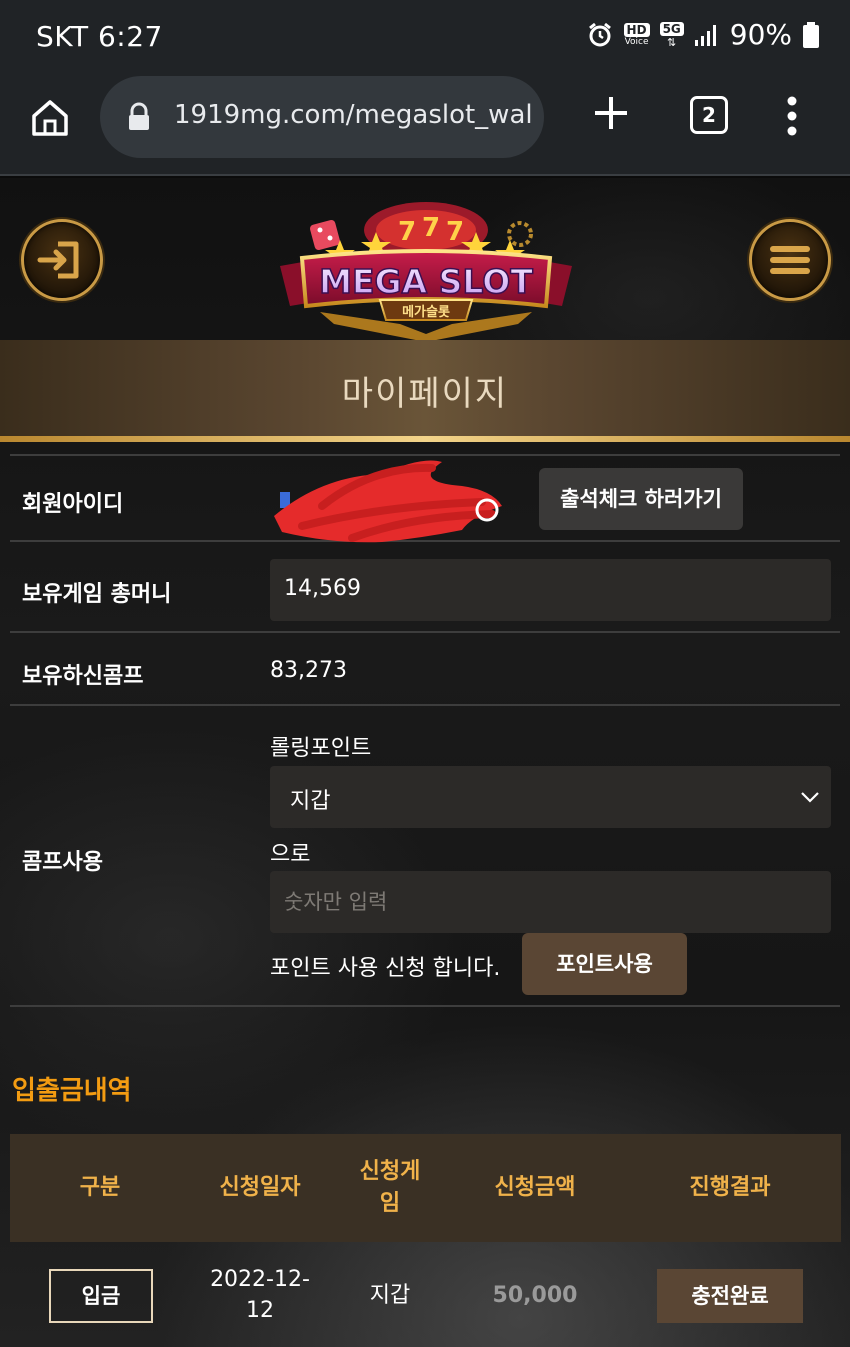 The image size is (850, 1347). I want to click on chevron-down-icon, so click(810, 797).